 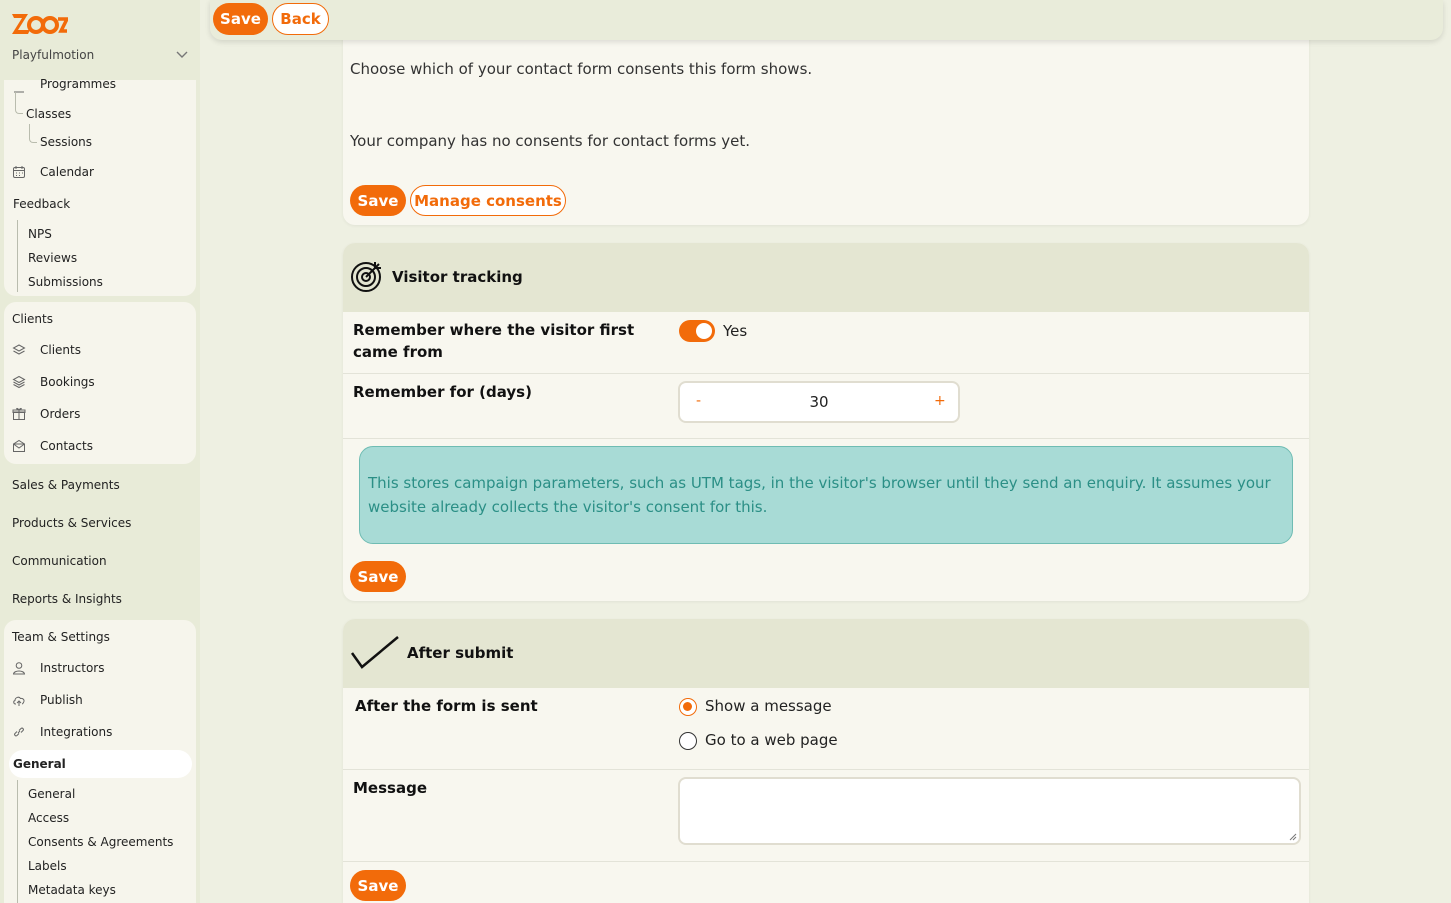 I want to click on sidebar-item-nps: NPS, so click(x=40, y=234).